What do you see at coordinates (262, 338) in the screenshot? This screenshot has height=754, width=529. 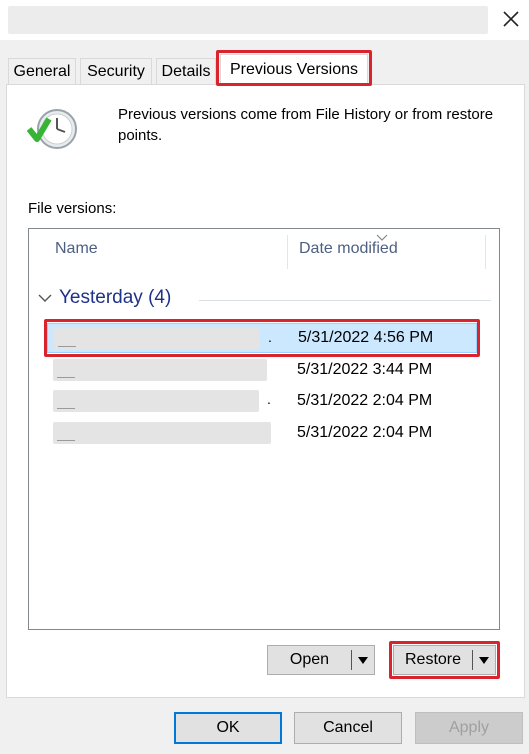 I see `table-row: . 5/31/2022 4:56 PM` at bounding box center [262, 338].